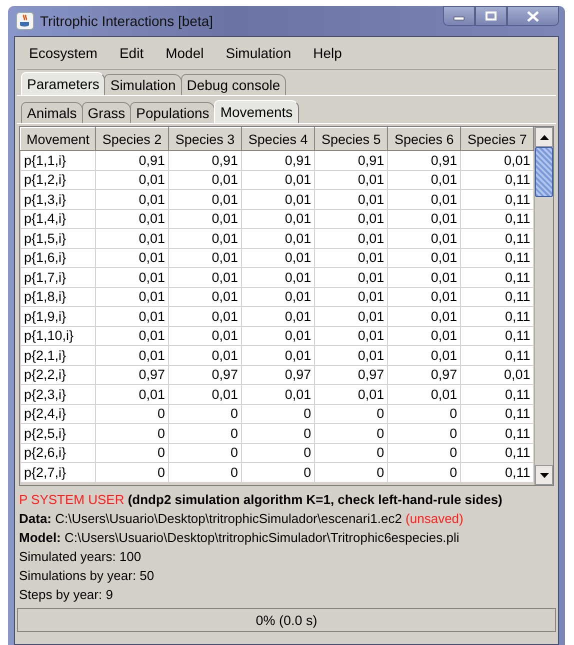 The image size is (574, 645). I want to click on table-cell: p{2,5,i}, so click(58, 433).